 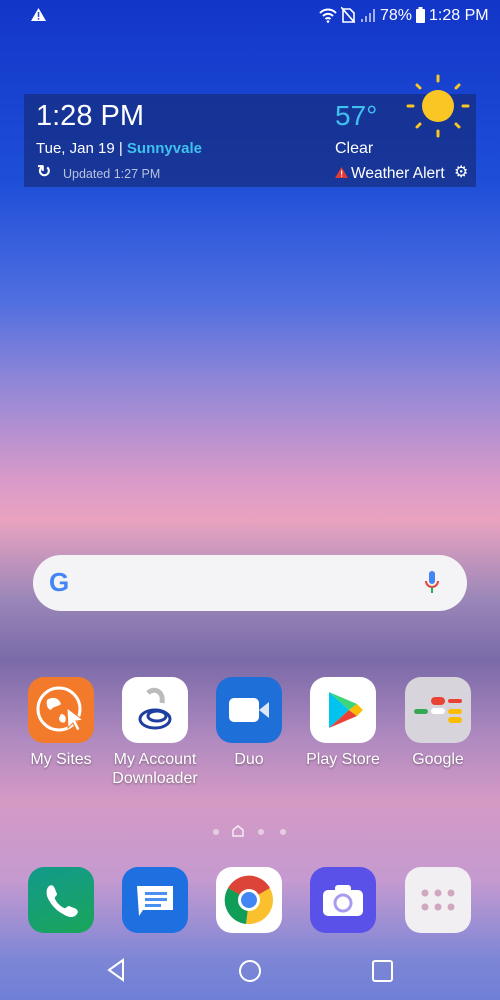 I want to click on sun-icon, so click(x=438, y=106).